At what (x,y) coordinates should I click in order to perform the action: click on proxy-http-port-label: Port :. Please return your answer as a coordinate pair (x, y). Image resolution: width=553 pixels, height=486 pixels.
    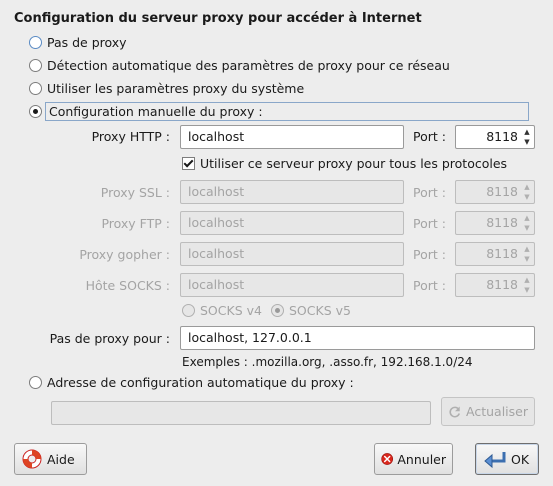
    Looking at the image, I should click on (429, 136).